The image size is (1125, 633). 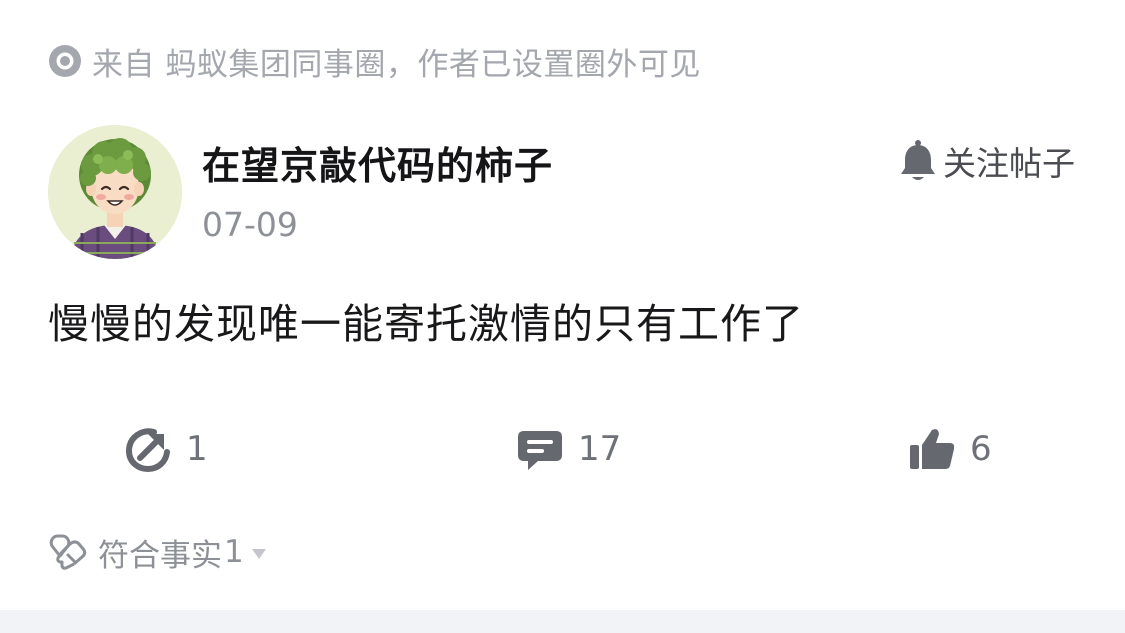 I want to click on post-content: 慢慢的发现唯一能寄托激情的只有工作了, so click(x=426, y=324).